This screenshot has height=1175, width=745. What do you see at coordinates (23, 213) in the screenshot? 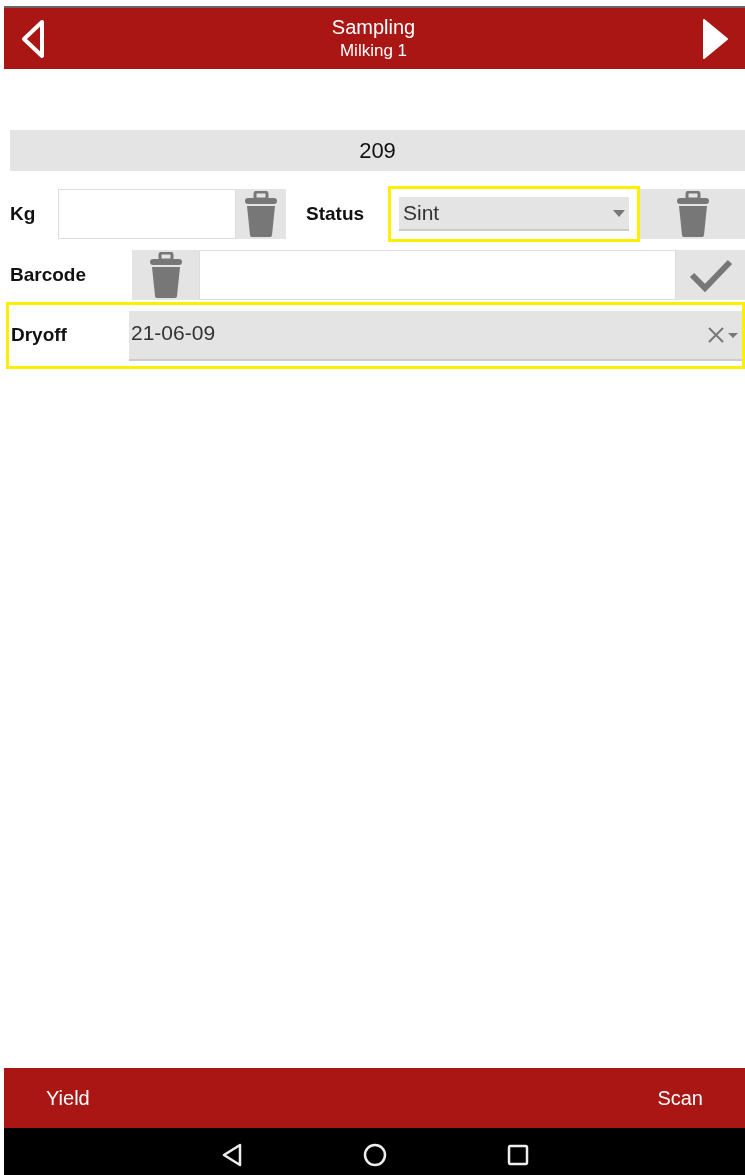
I see `field-label: Kg` at bounding box center [23, 213].